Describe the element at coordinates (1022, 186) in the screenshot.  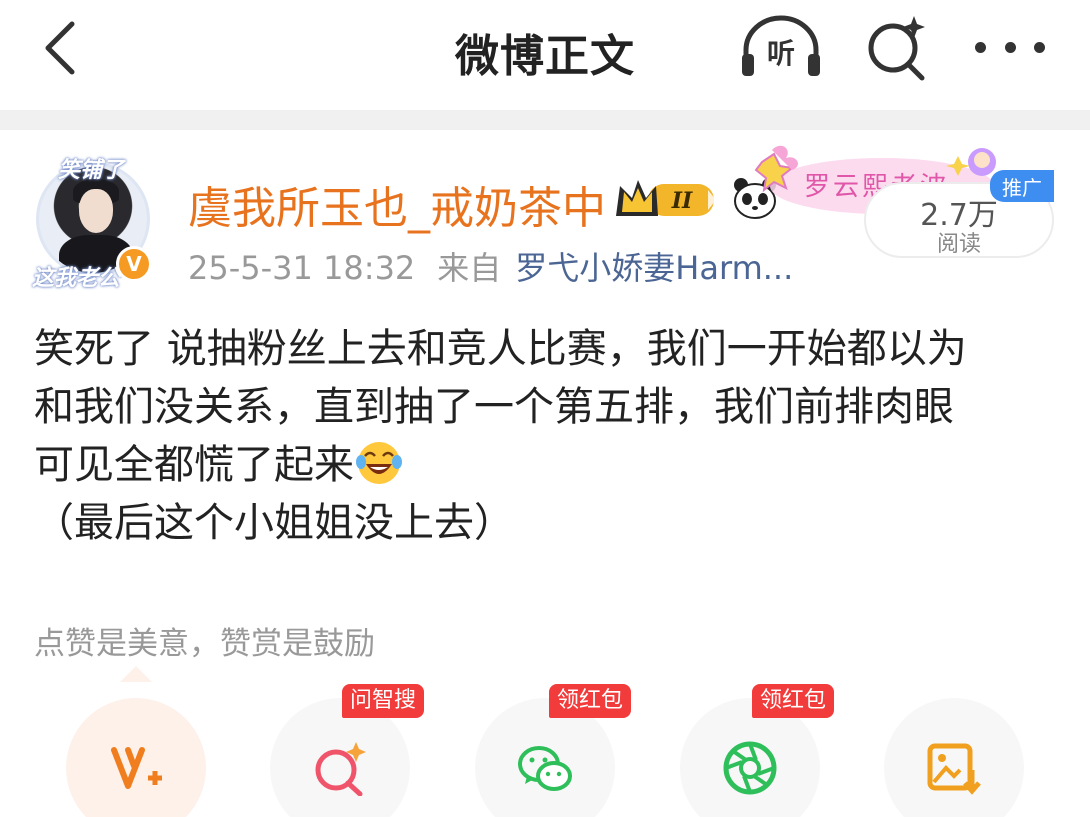
I see `promo-tag: 推广` at that location.